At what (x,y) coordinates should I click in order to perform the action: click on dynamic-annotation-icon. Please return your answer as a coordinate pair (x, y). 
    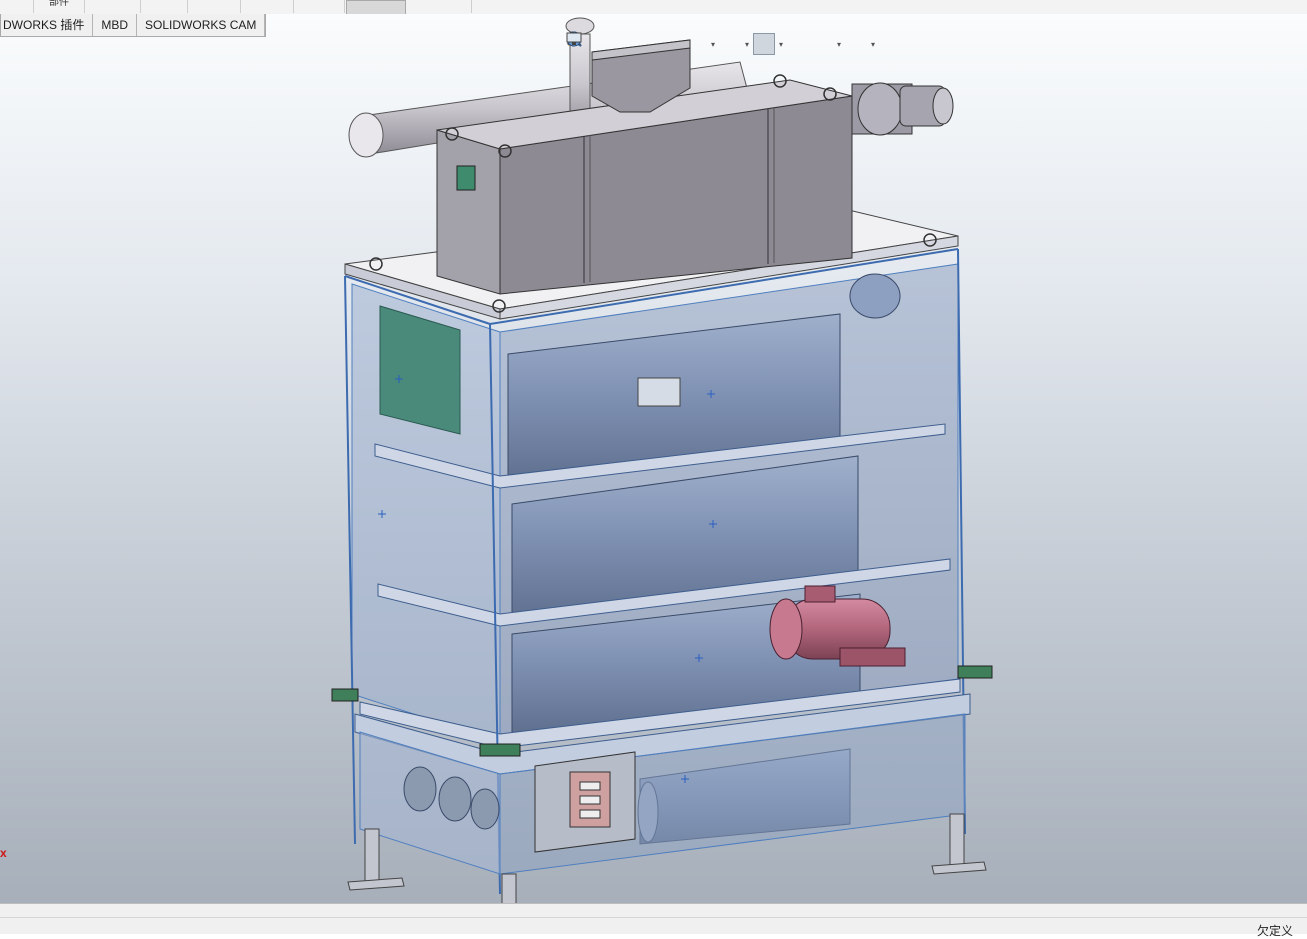
    Looking at the image, I should click on (624, 43).